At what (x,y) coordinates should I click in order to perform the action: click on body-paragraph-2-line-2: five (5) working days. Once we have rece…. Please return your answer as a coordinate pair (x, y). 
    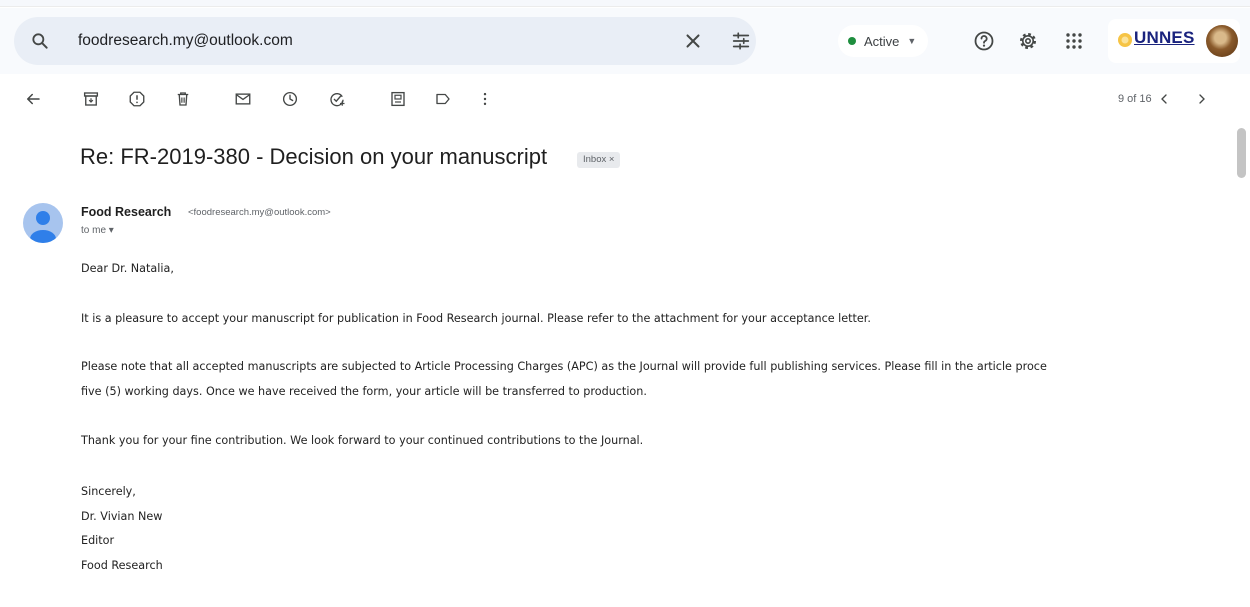
    Looking at the image, I should click on (364, 391).